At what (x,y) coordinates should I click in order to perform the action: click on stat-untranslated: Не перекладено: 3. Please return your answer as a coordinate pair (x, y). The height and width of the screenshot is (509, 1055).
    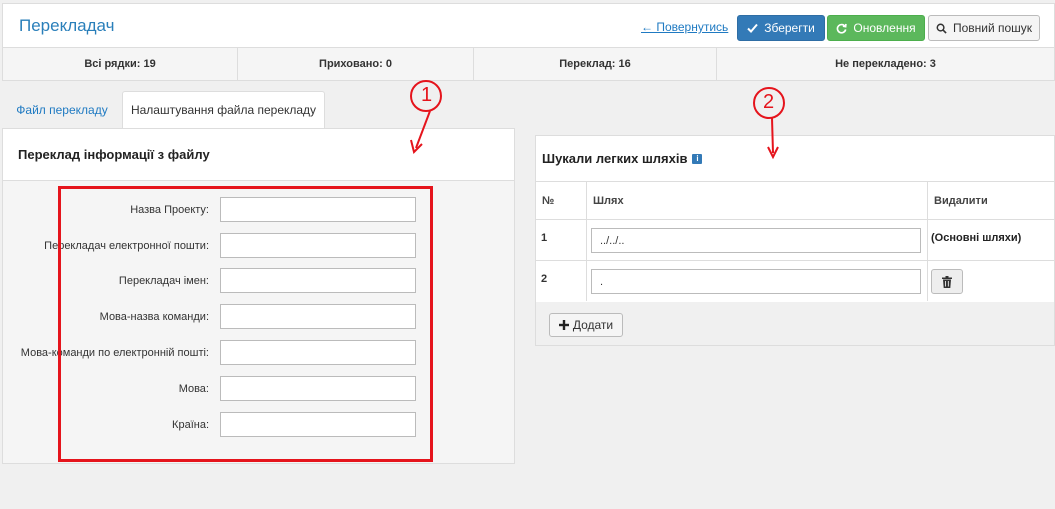
    Looking at the image, I should click on (885, 64).